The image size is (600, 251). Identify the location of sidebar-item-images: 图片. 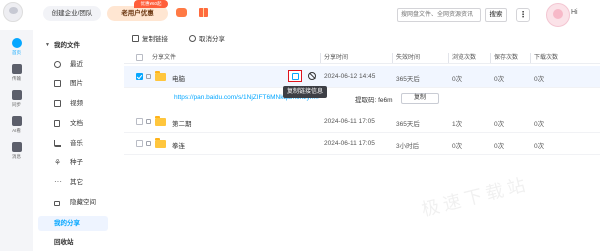
(73, 83).